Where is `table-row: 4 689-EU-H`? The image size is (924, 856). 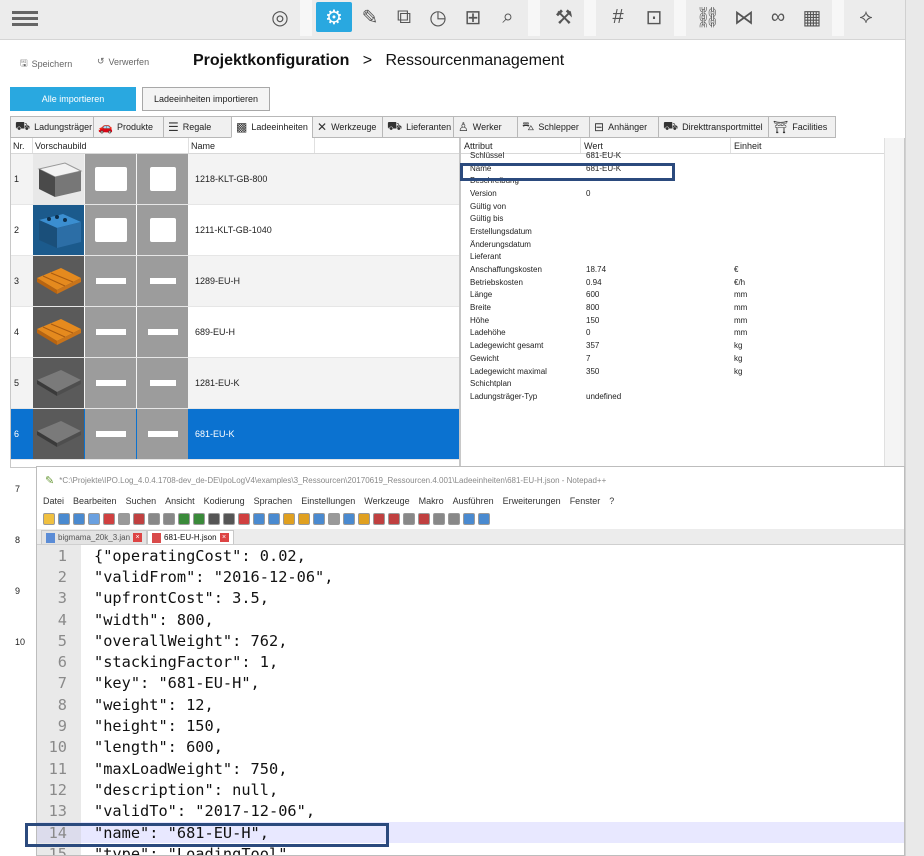
table-row: 4 689-EU-H is located at coordinates (235, 332).